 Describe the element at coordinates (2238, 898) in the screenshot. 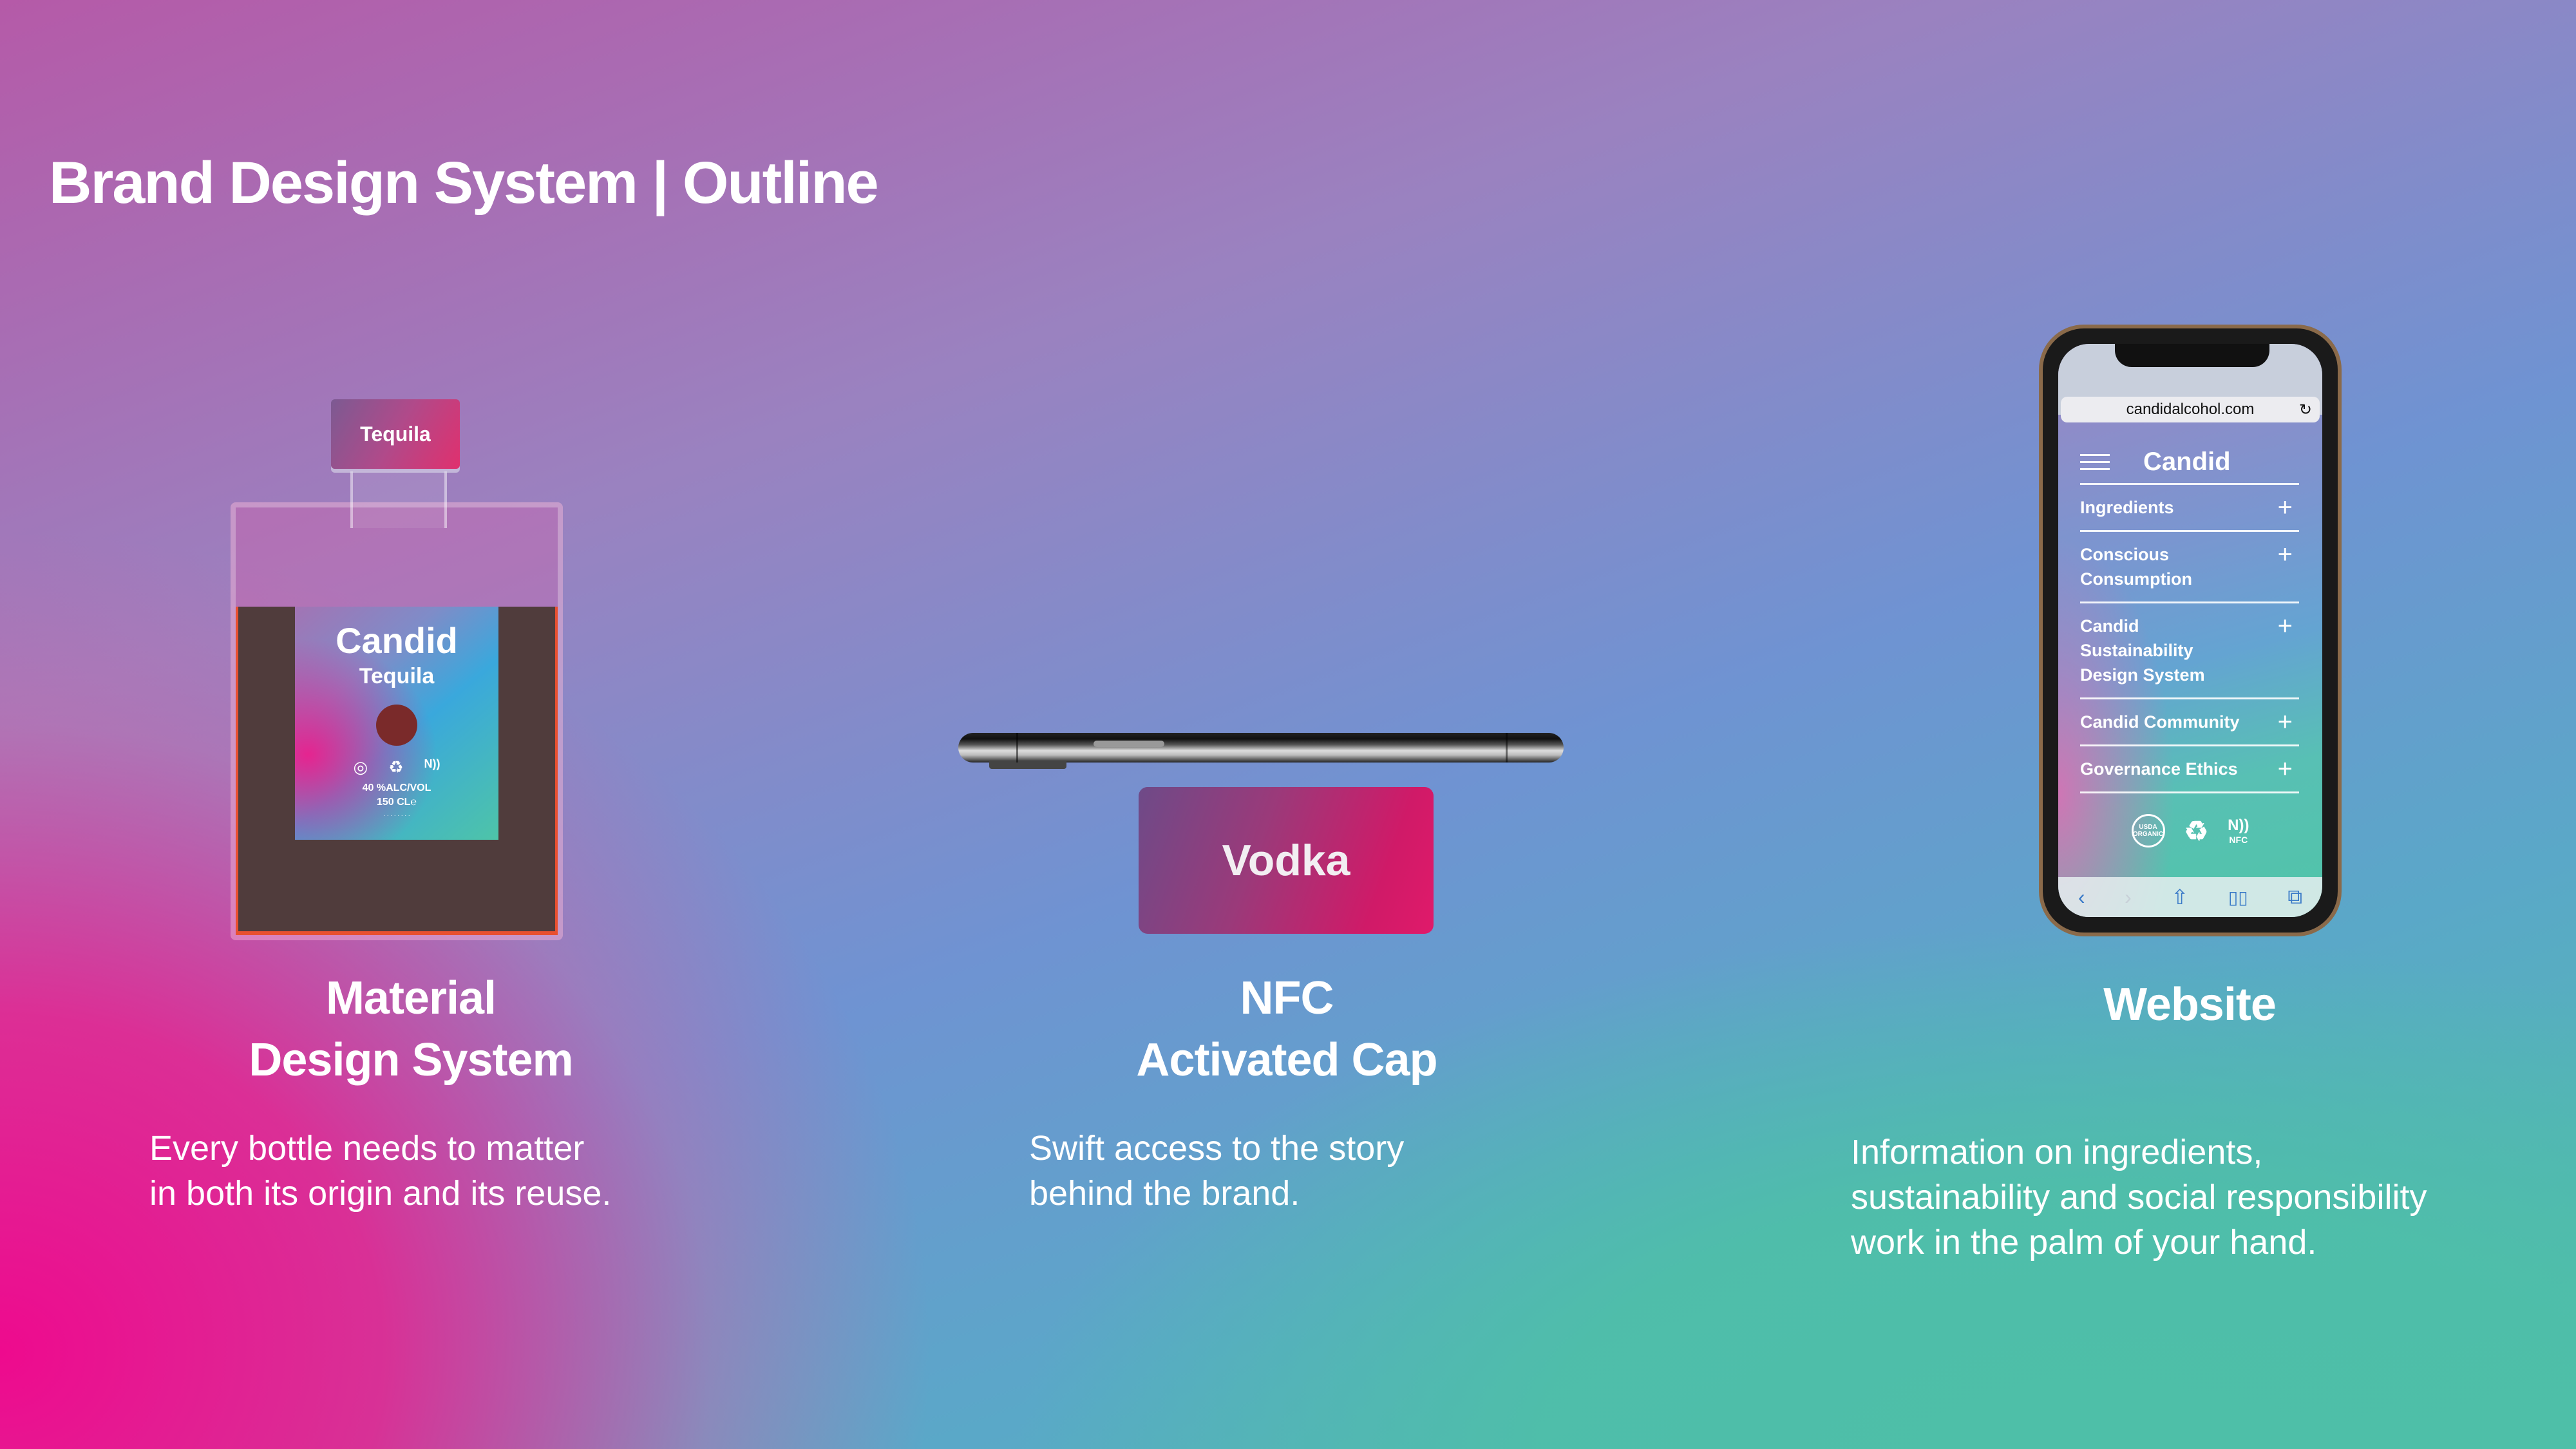

I see `bookmarks-icon: ▯▯` at that location.